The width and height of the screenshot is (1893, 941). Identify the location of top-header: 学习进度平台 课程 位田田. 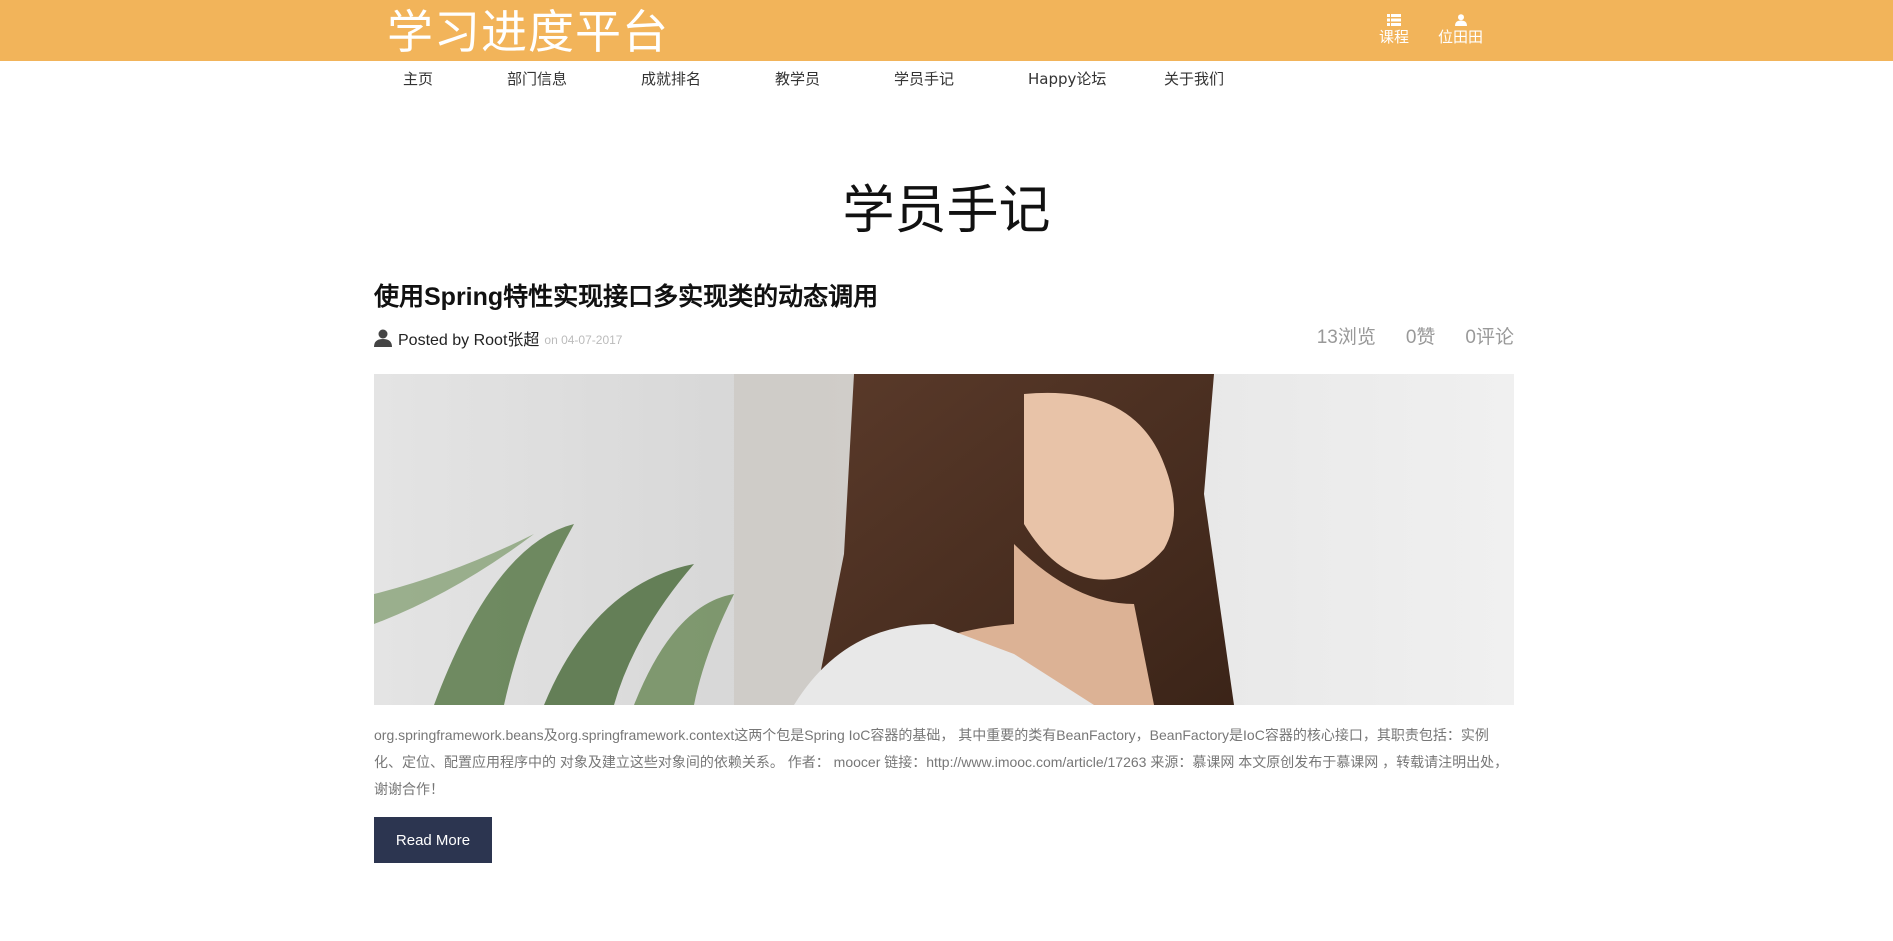
(946, 30).